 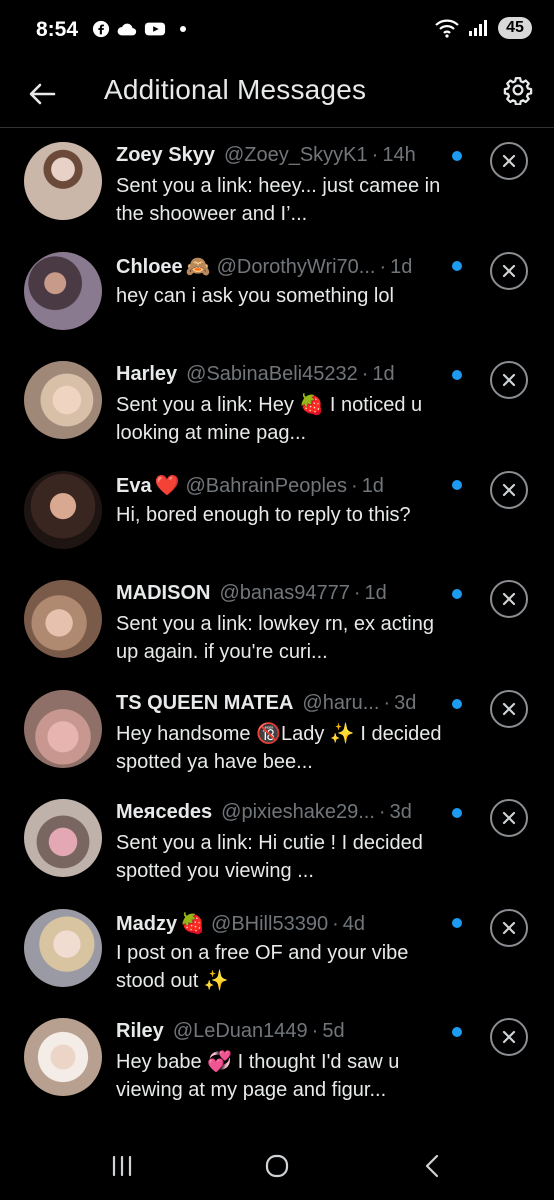 I want to click on header: Additional Messages, so click(x=277, y=95).